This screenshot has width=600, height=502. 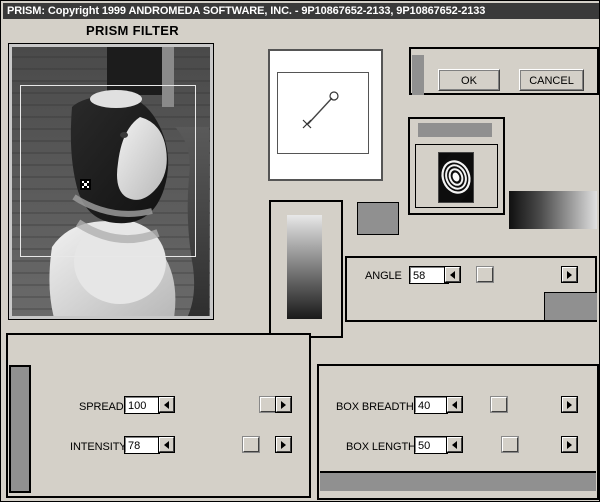 I want to click on horizontal-gradient-swatch, so click(x=553, y=210).